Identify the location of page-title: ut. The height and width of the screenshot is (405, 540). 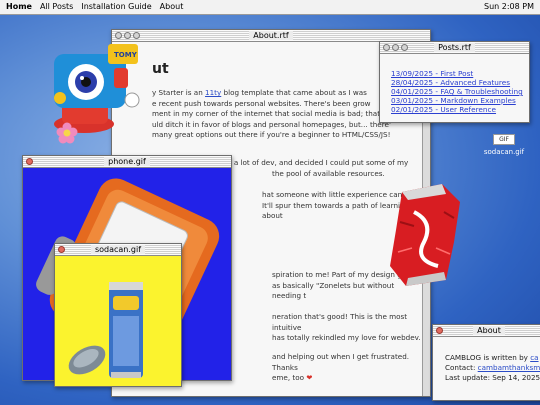
(160, 69).